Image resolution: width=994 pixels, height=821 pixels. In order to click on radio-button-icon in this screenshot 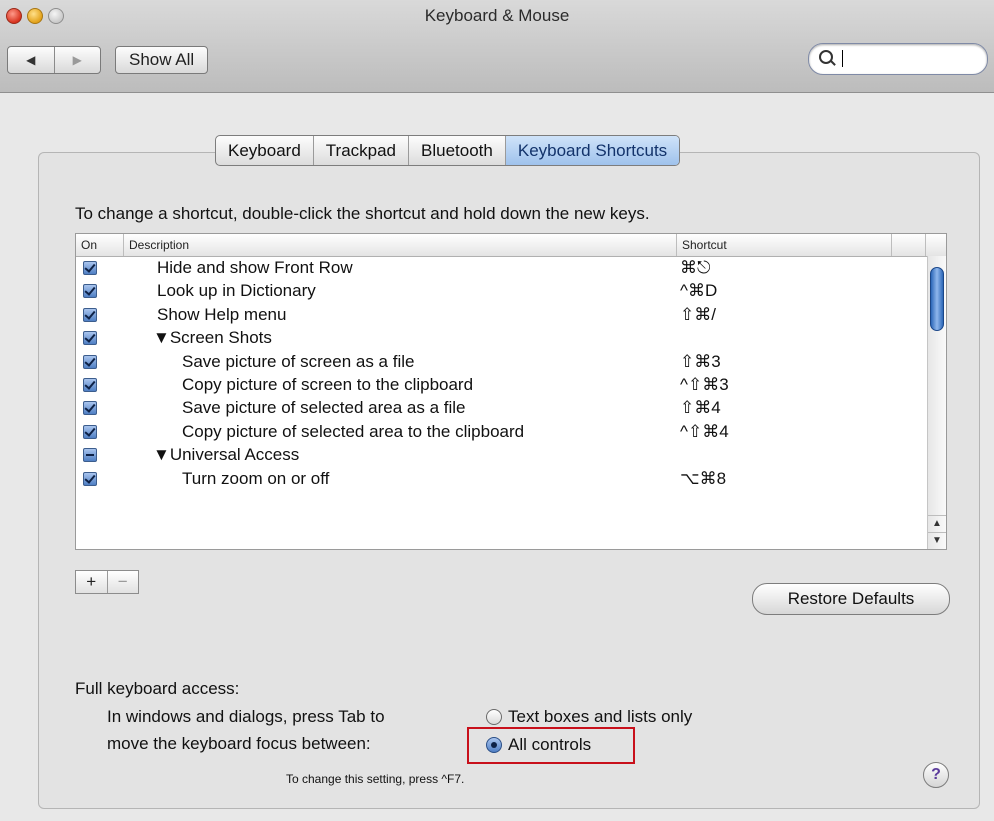, I will do `click(494, 717)`.